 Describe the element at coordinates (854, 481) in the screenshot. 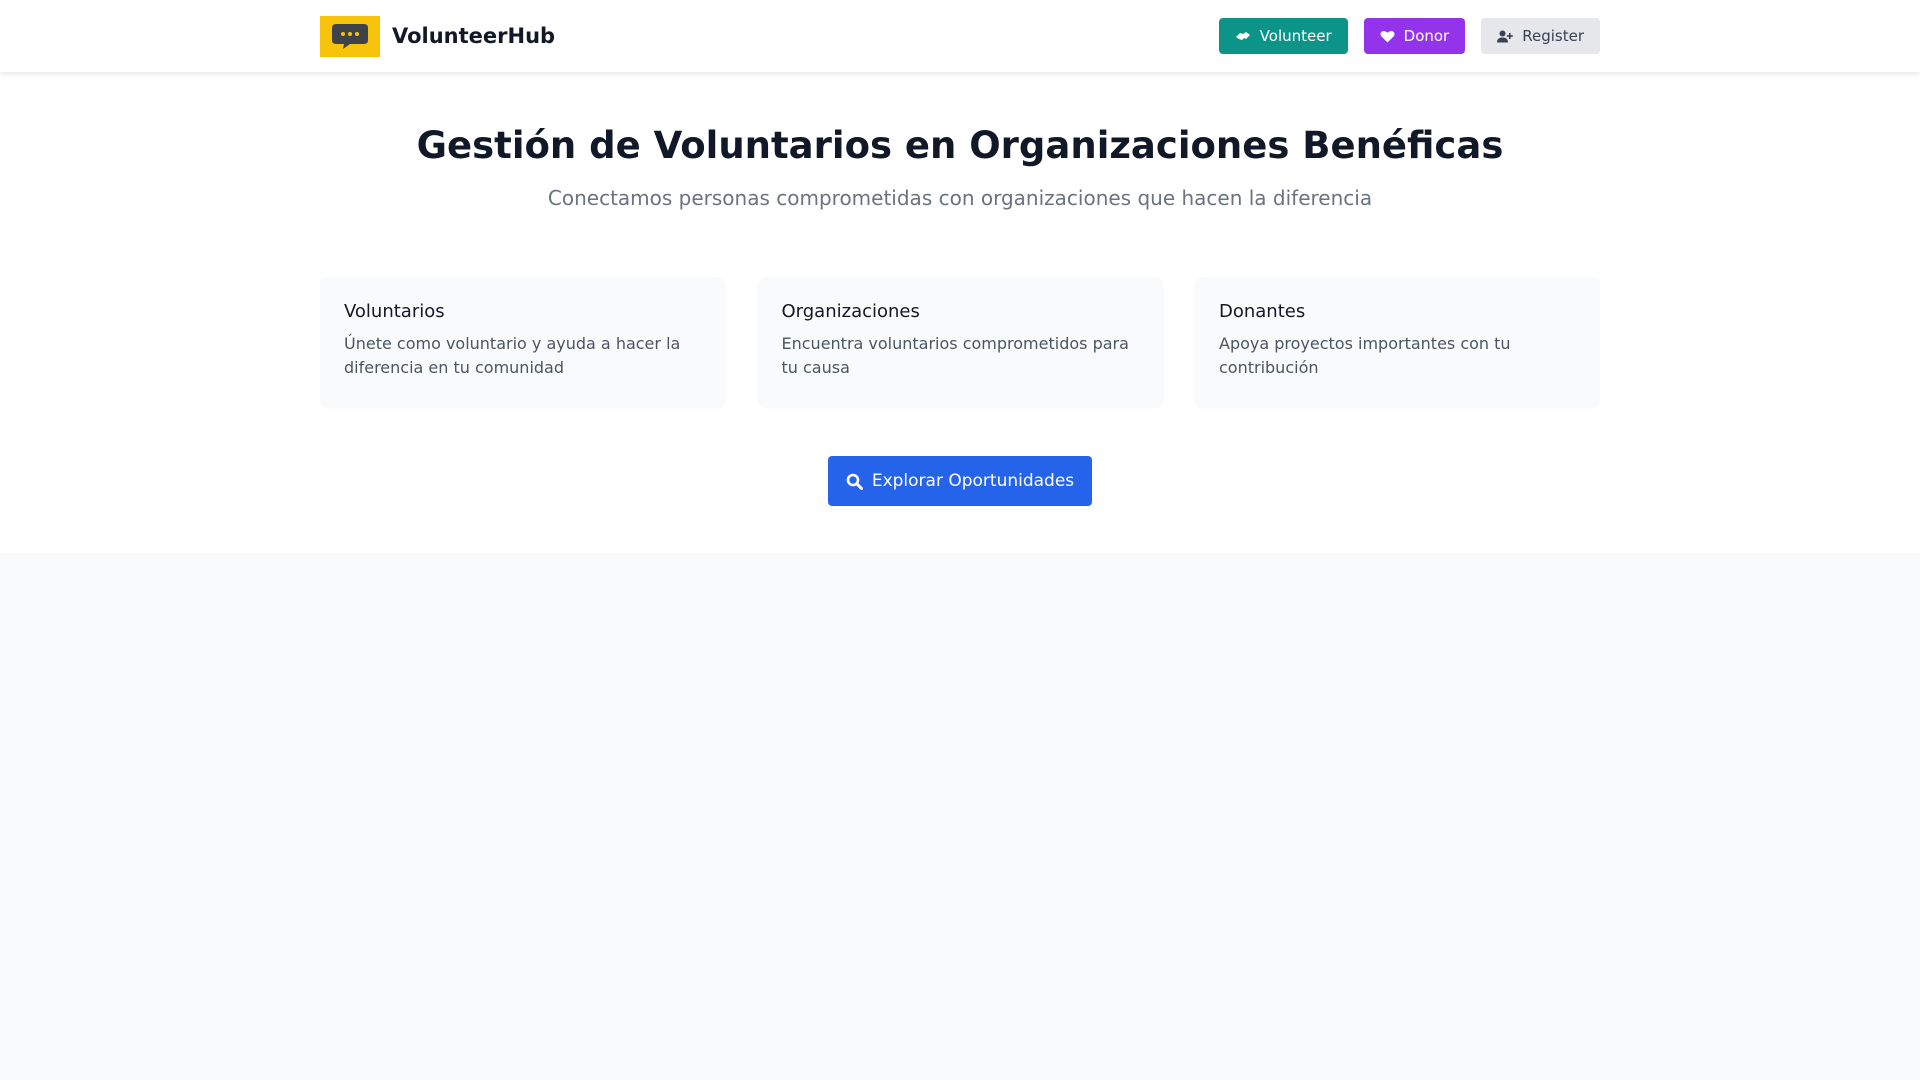

I see `search-icon` at that location.